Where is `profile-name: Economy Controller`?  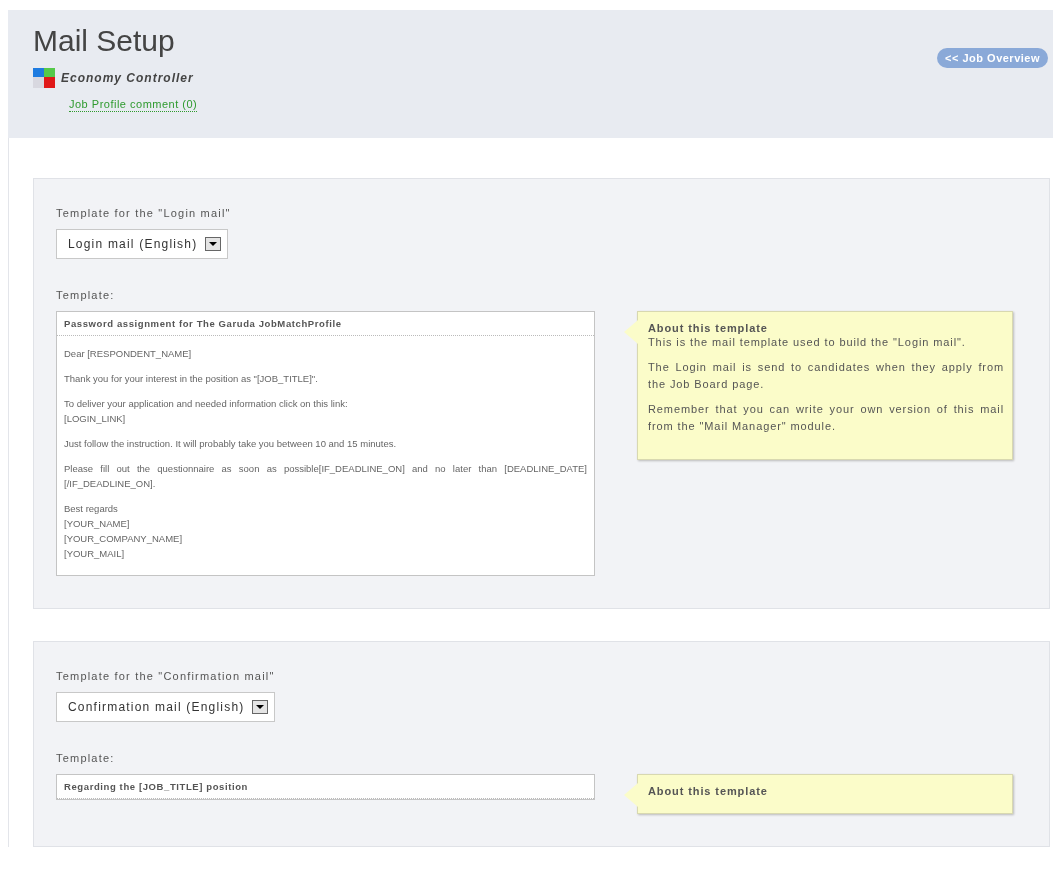 profile-name: Economy Controller is located at coordinates (127, 78).